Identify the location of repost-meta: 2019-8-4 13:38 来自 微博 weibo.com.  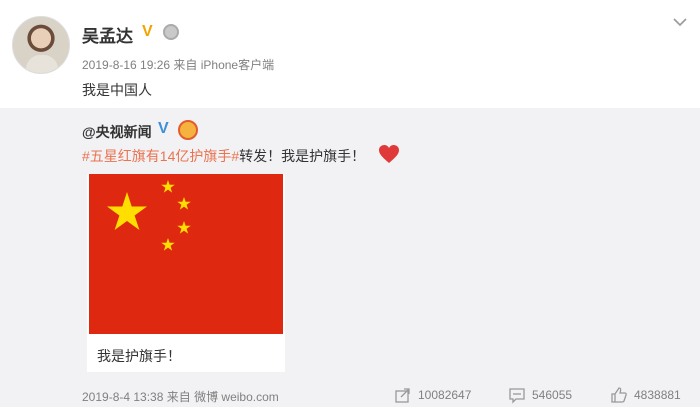
(180, 397).